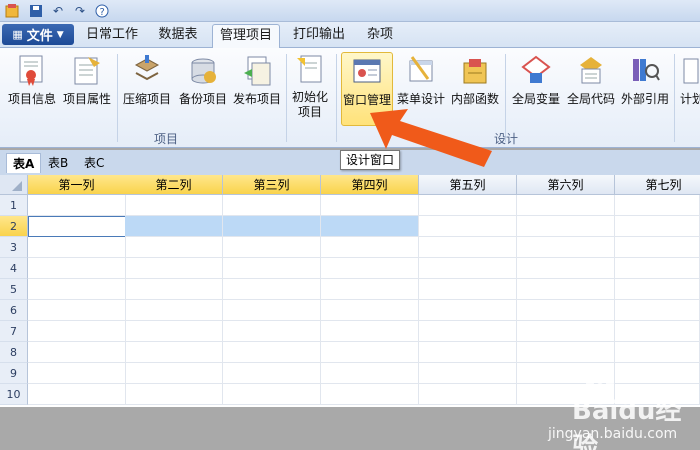 This screenshot has width=700, height=450. Describe the element at coordinates (591, 85) in the screenshot. I see `global-code-button: 全局代码` at that location.